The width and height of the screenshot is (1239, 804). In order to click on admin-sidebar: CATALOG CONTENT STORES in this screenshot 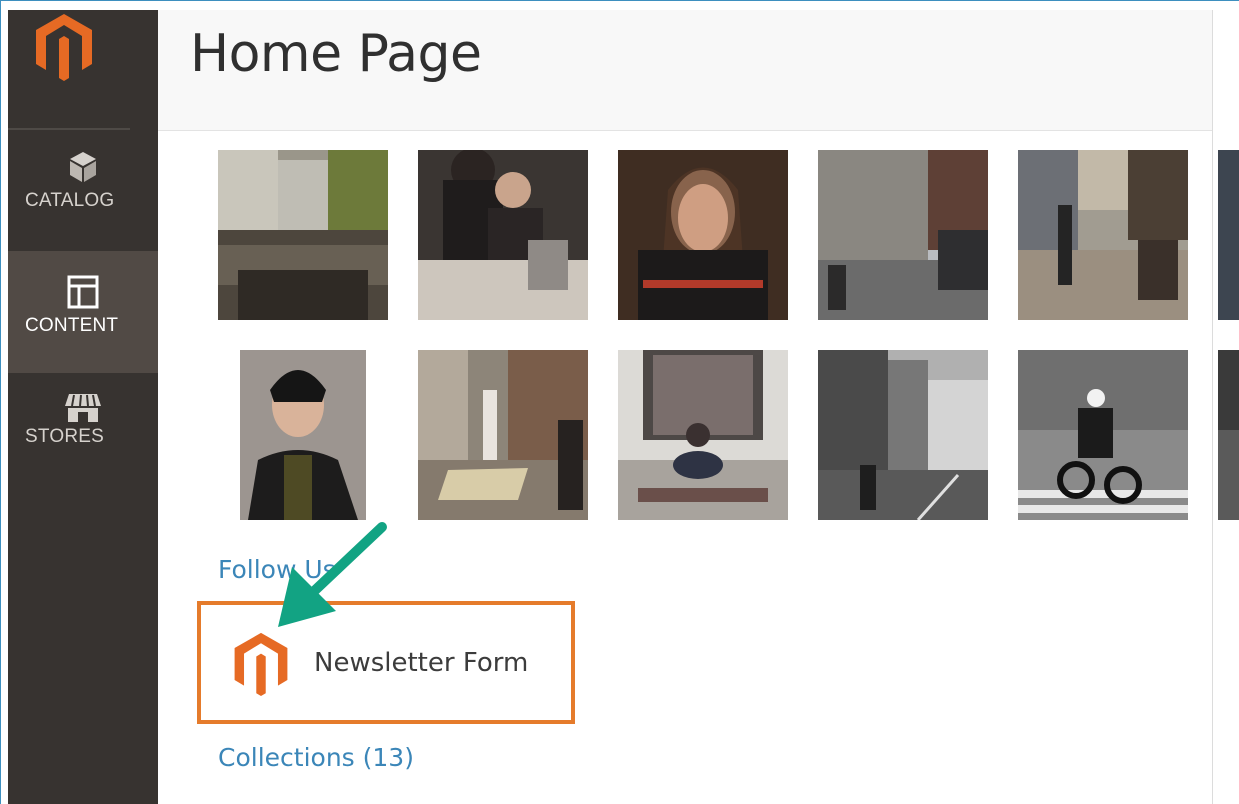, I will do `click(83, 407)`.